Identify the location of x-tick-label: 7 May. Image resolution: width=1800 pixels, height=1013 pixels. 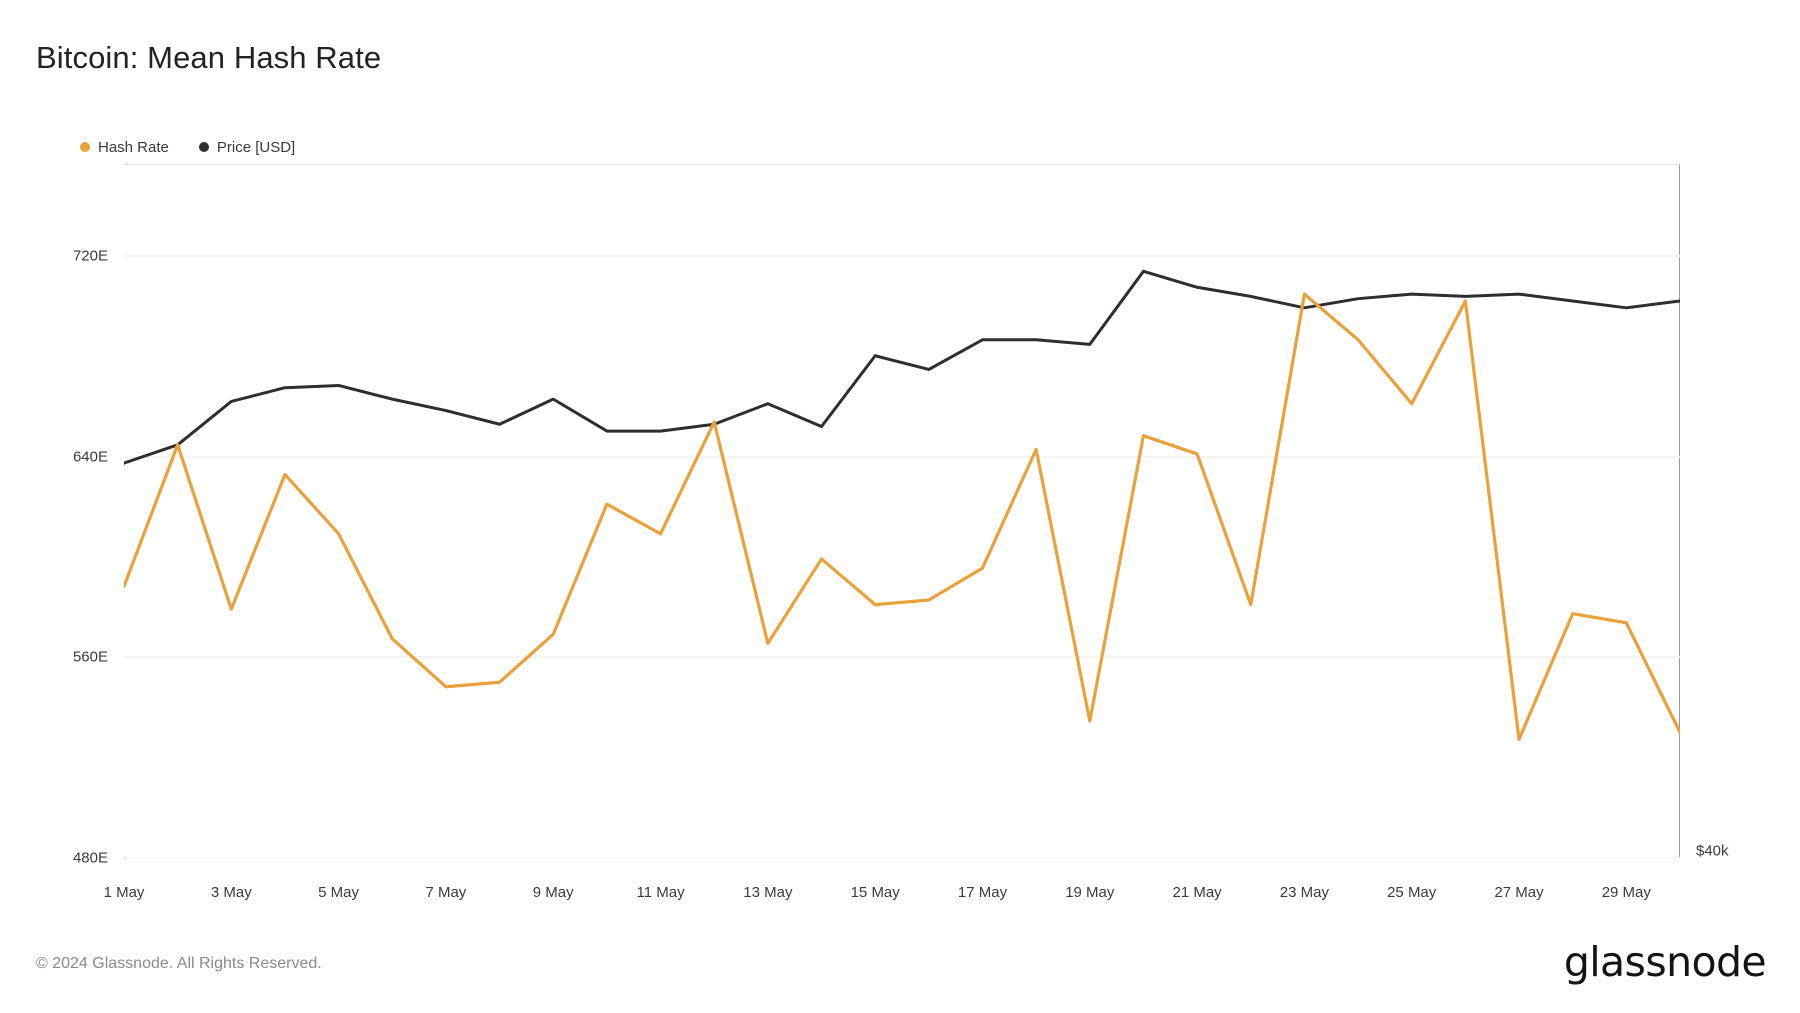
(446, 892).